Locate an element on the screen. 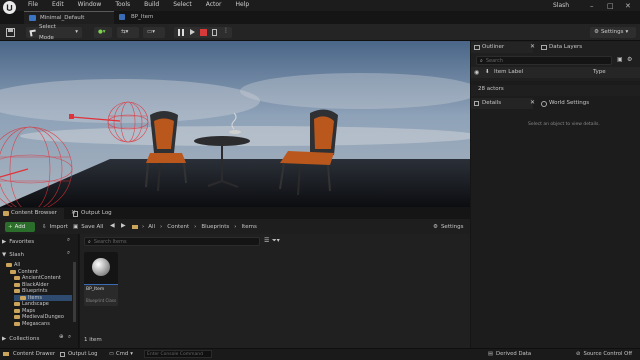  menu-select: Select is located at coordinates (182, 4).